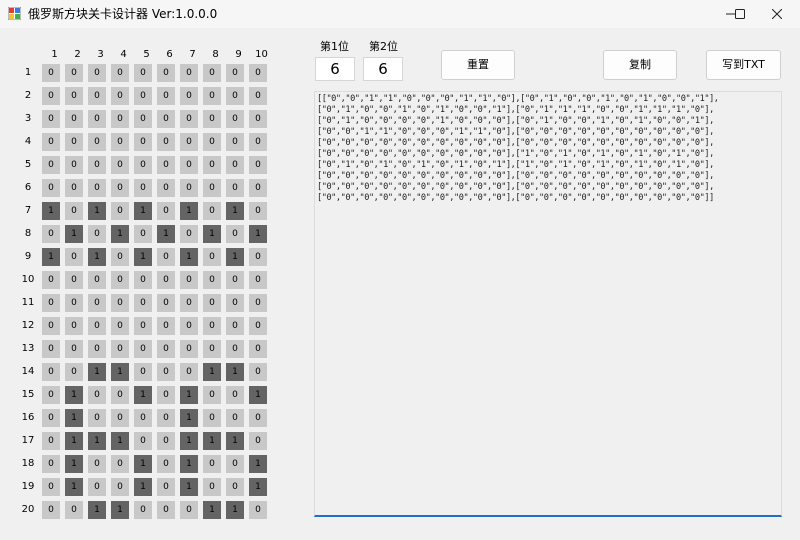  What do you see at coordinates (777, 14) in the screenshot?
I see `close-button` at bounding box center [777, 14].